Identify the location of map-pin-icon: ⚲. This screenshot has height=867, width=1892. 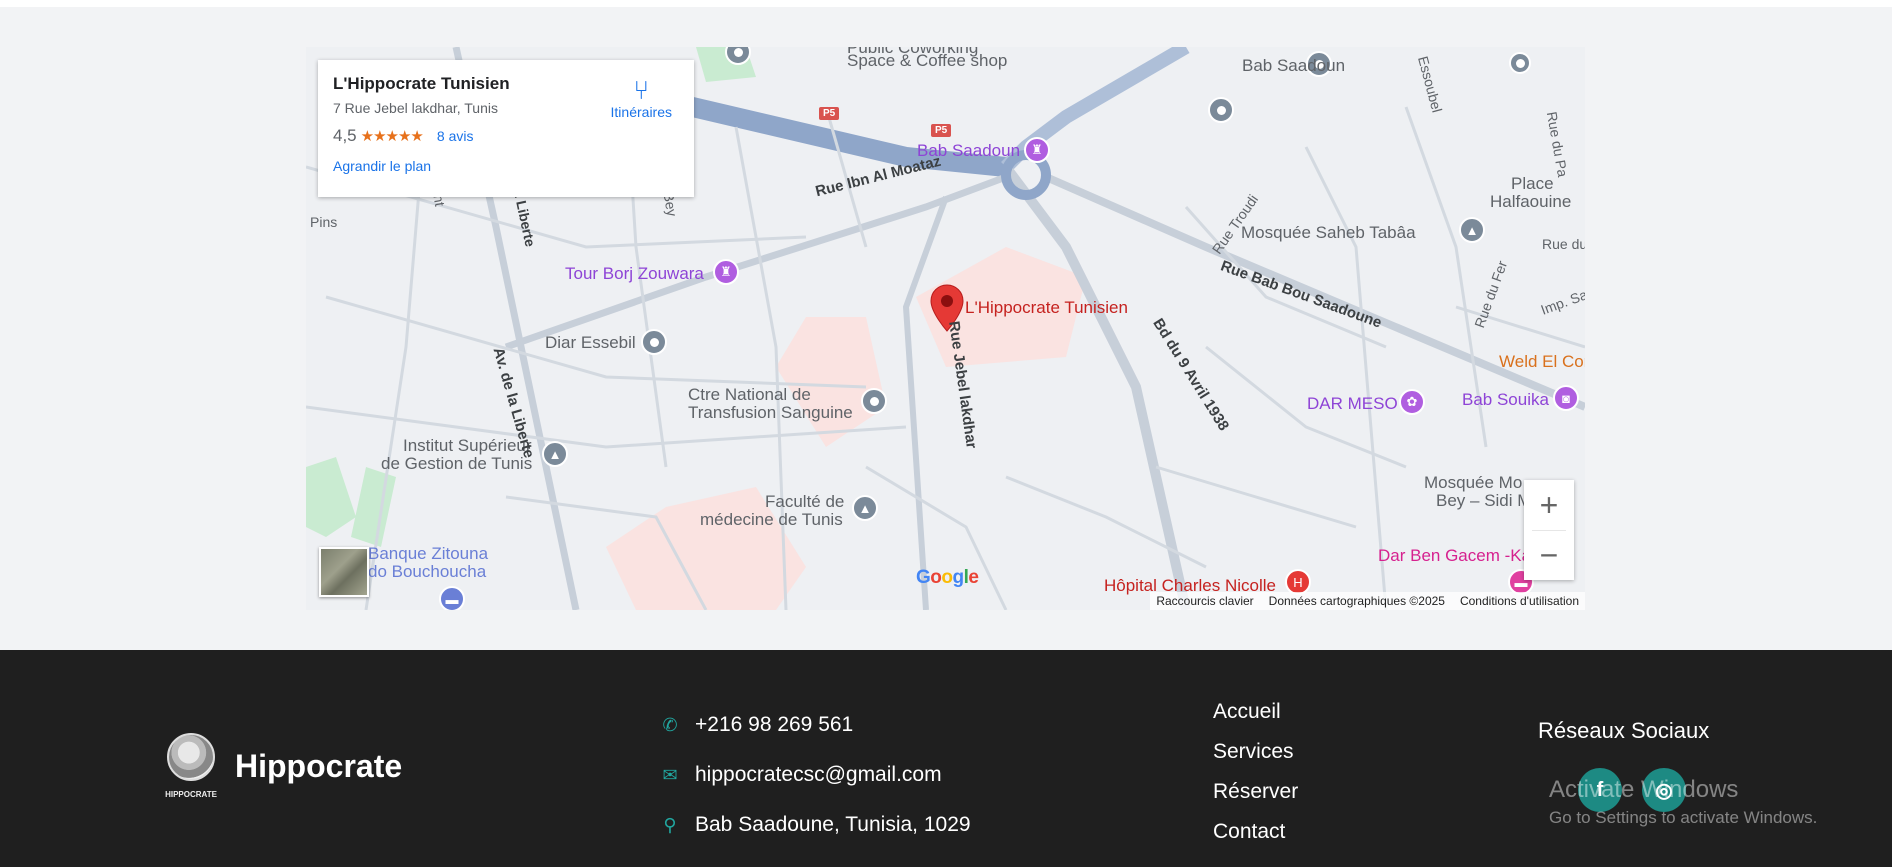
(670, 824).